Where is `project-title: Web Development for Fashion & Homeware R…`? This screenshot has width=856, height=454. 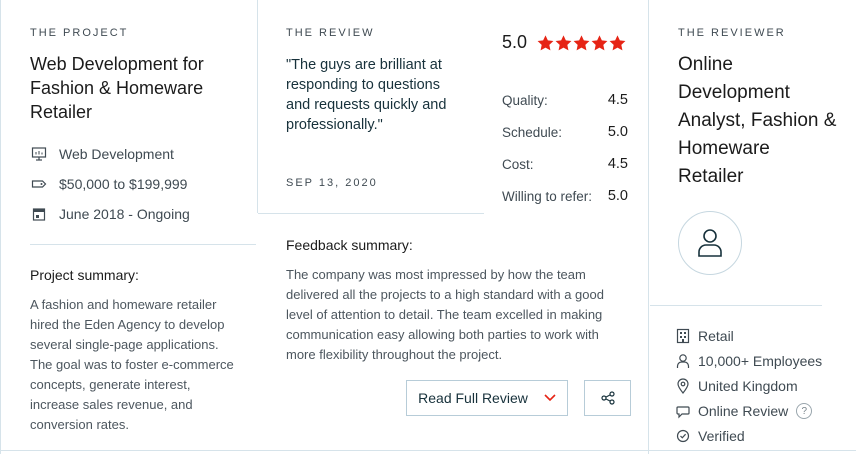 project-title: Web Development for Fashion & Homeware R… is located at coordinates (117, 88).